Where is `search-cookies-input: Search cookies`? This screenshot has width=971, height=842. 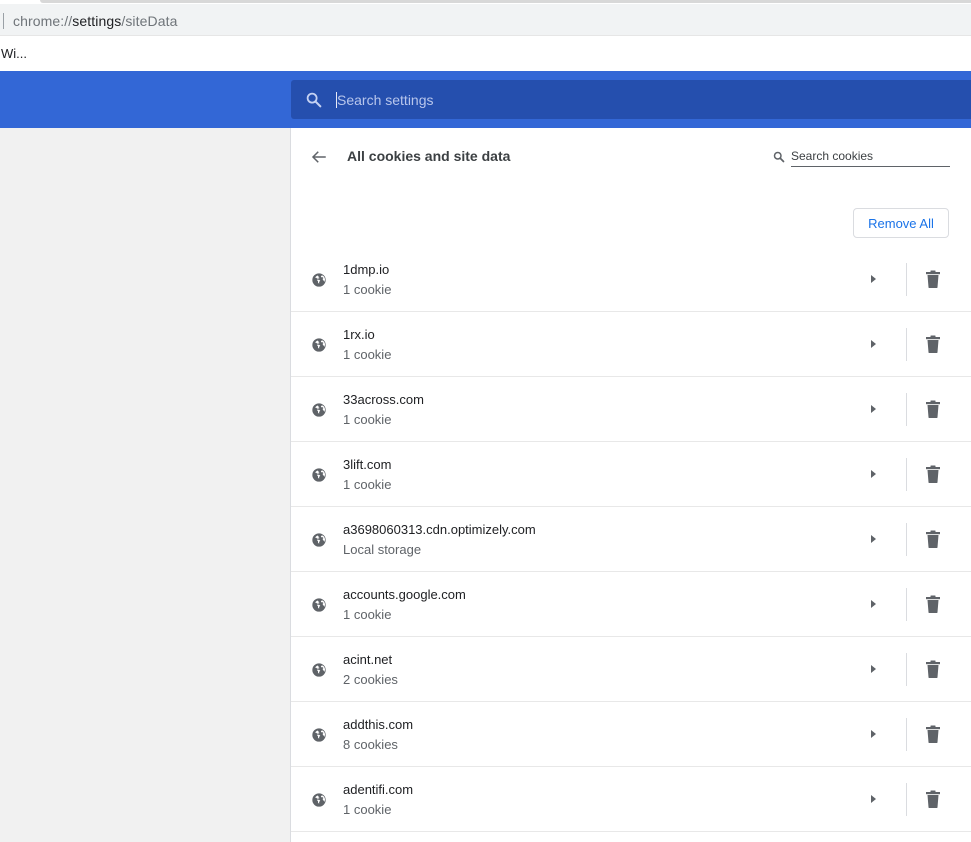
search-cookies-input: Search cookies is located at coordinates (870, 157).